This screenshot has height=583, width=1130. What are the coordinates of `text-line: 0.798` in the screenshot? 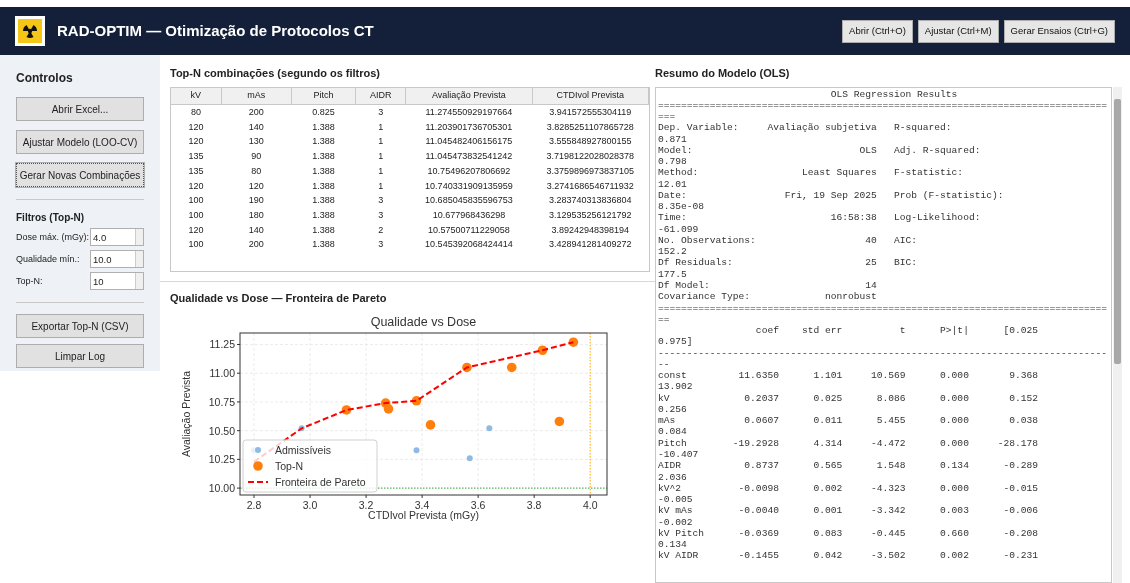 It's located at (673, 162).